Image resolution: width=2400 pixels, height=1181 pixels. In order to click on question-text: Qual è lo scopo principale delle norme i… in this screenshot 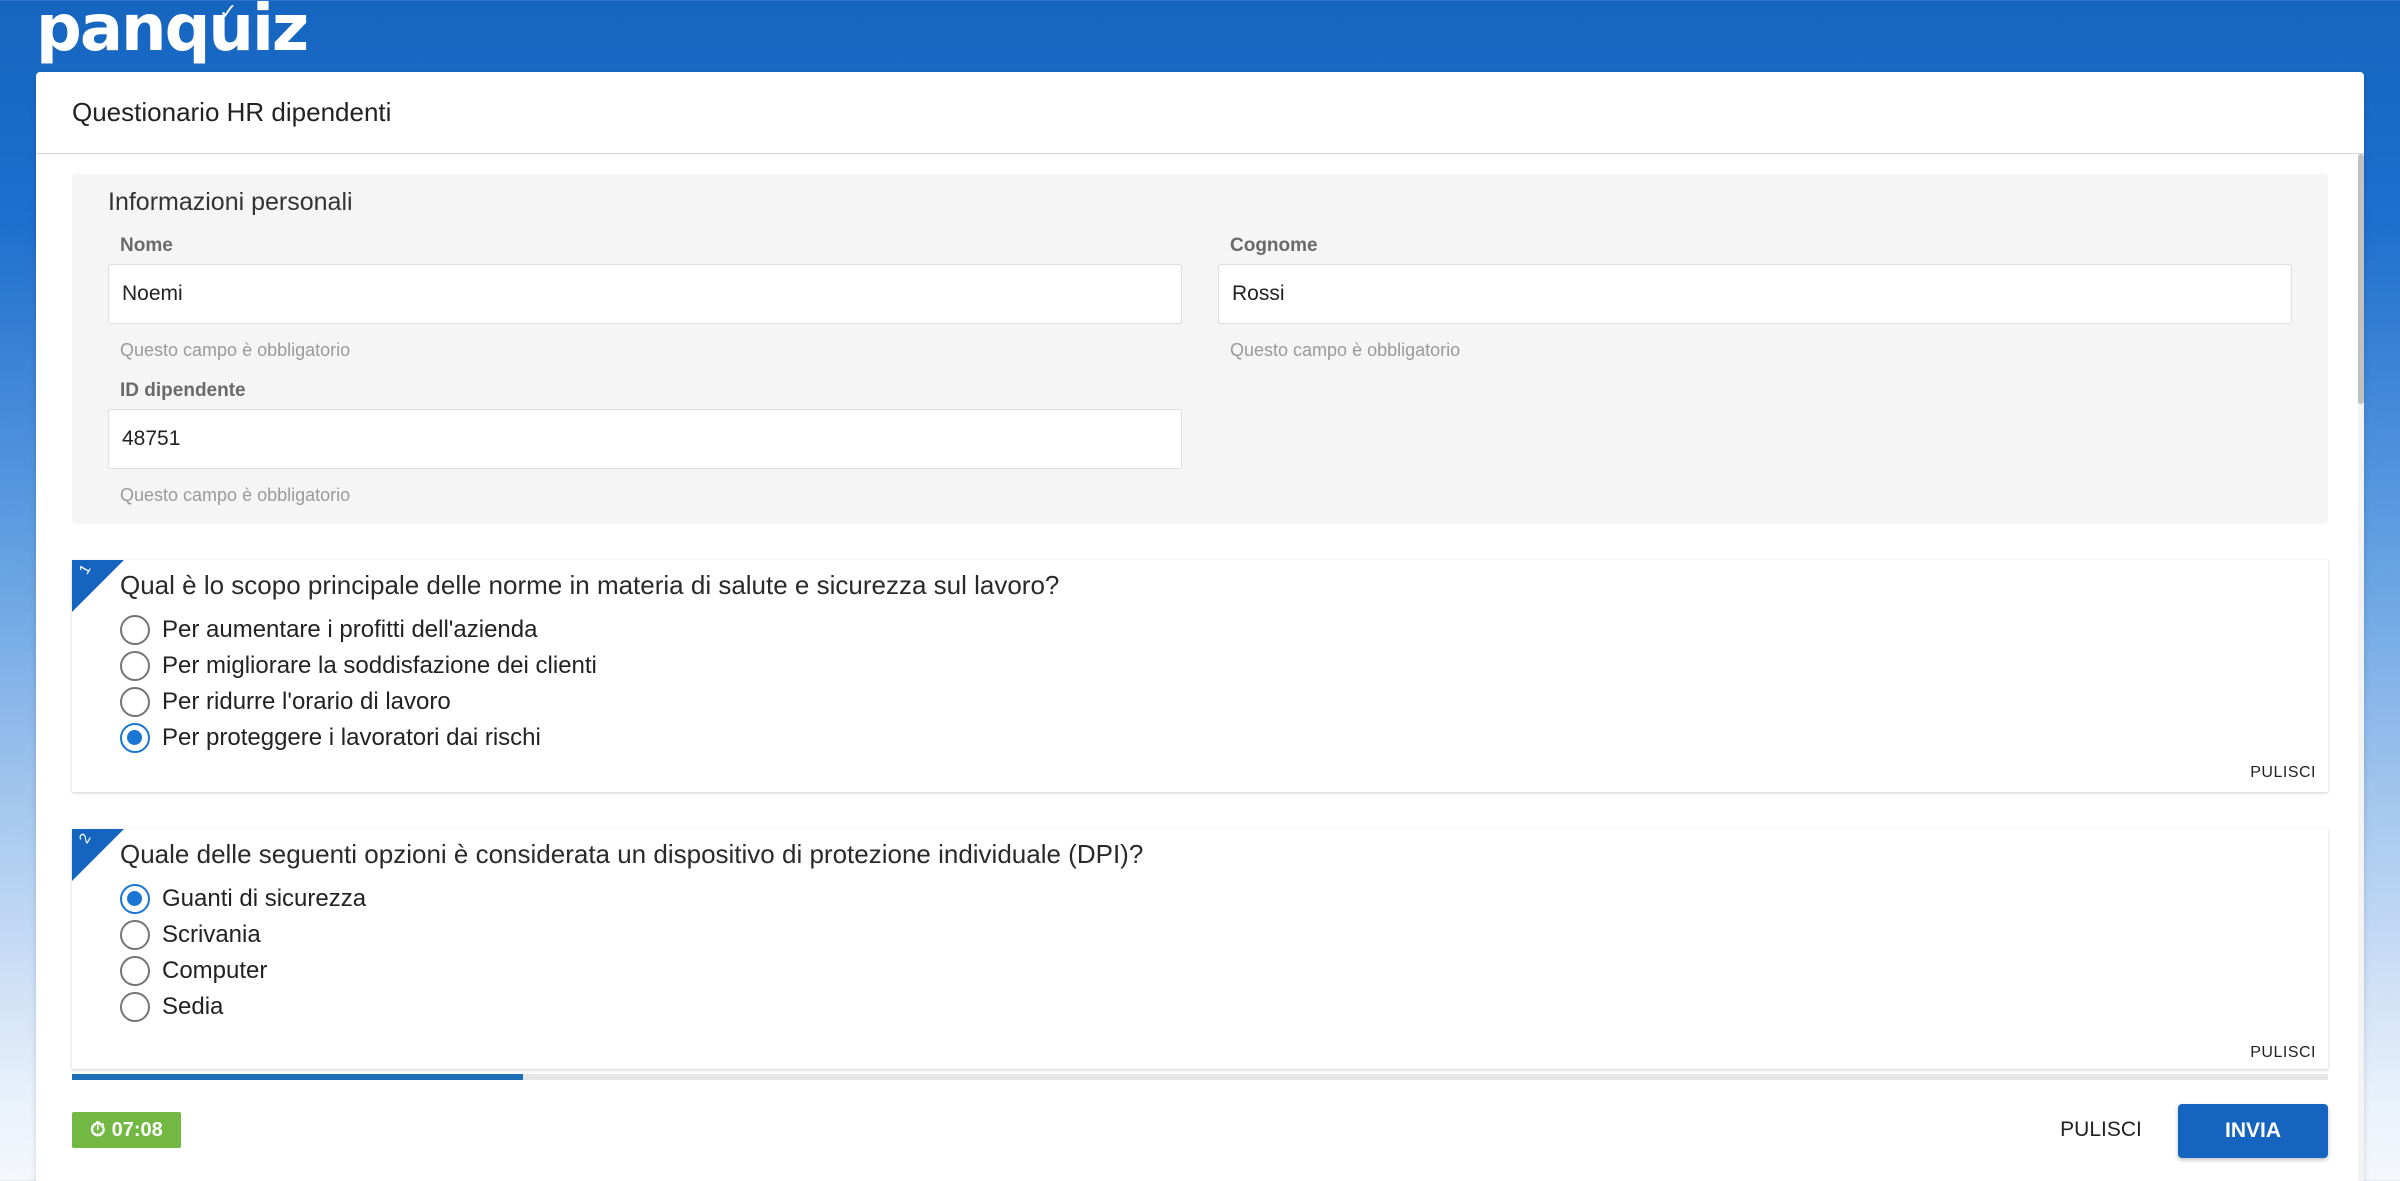, I will do `click(590, 585)`.